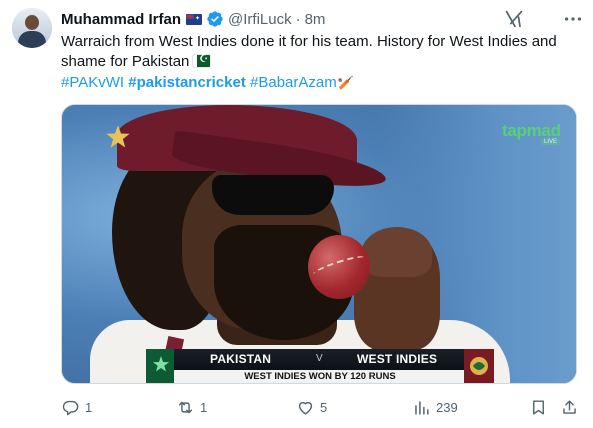  Describe the element at coordinates (185, 407) in the screenshot. I see `repost-icon` at that location.